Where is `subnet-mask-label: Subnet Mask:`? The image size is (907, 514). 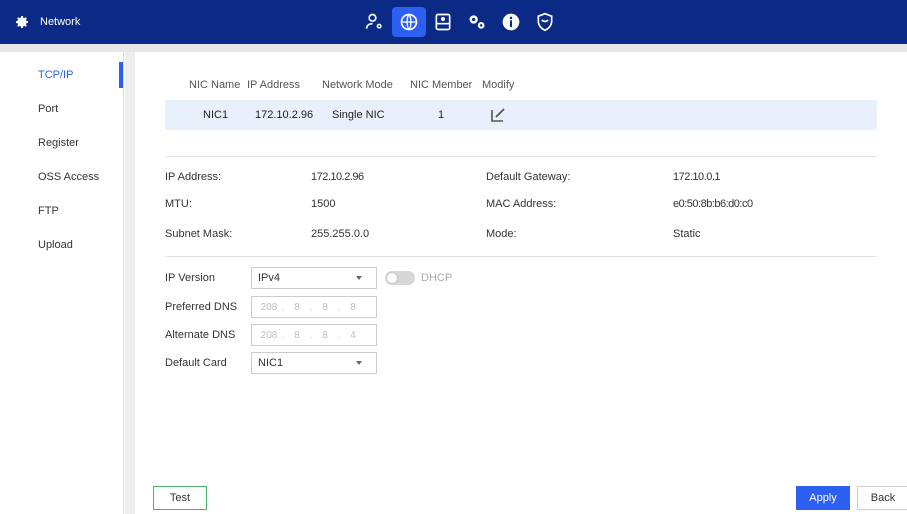 subnet-mask-label: Subnet Mask: is located at coordinates (199, 234).